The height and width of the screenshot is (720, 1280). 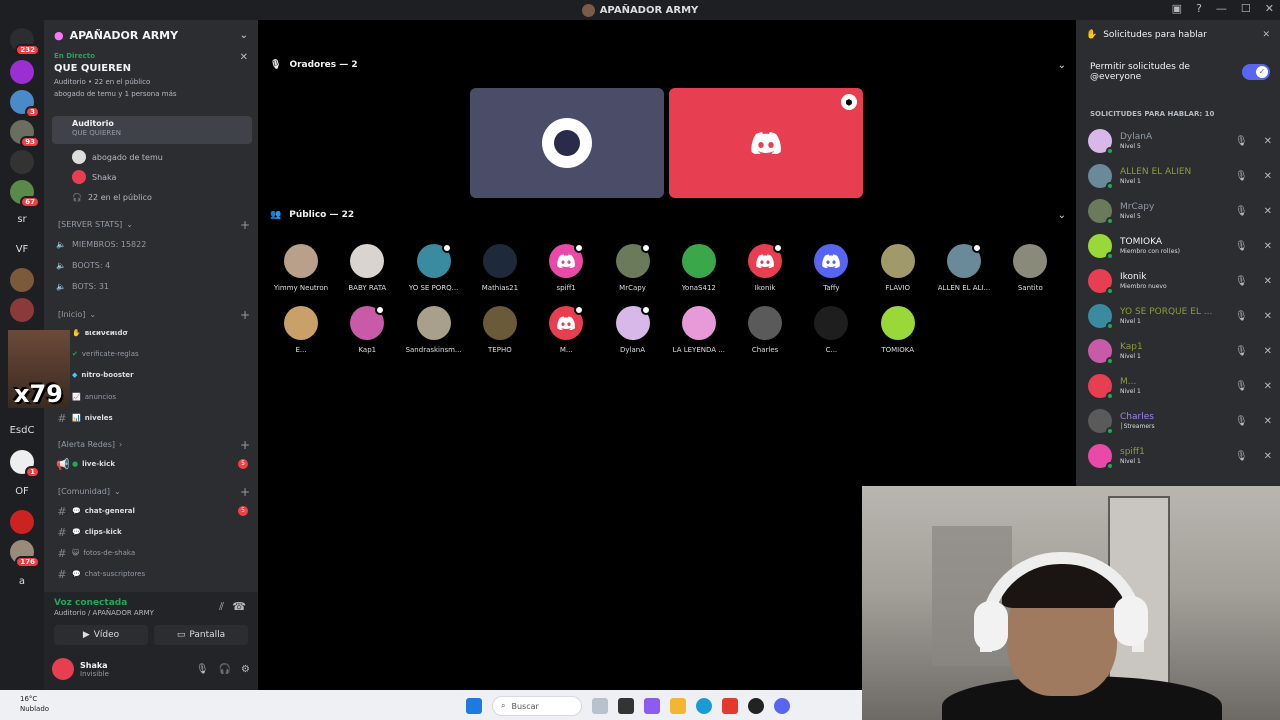 What do you see at coordinates (152, 130) in the screenshot?
I see `channel-auditorio: Auditorio QUE QUIEREN` at bounding box center [152, 130].